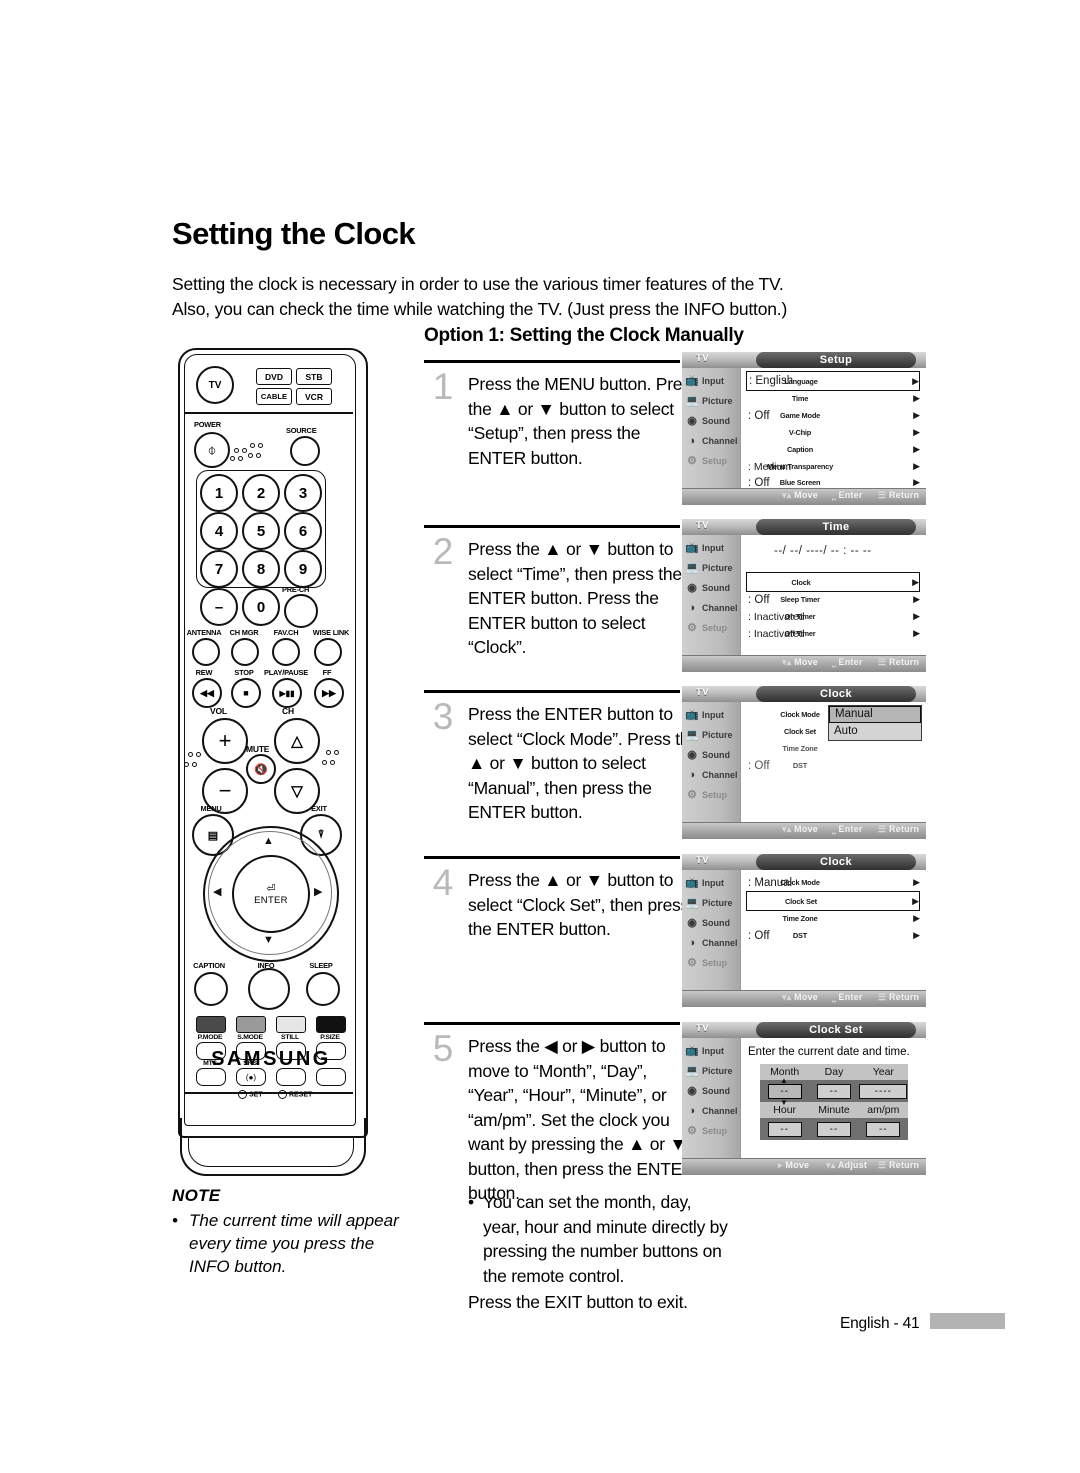 Image resolution: width=1080 pixels, height=1473 pixels. What do you see at coordinates (834, 599) in the screenshot?
I see `menu-row-sleep-timer: Sleep Timer : Off ▶` at bounding box center [834, 599].